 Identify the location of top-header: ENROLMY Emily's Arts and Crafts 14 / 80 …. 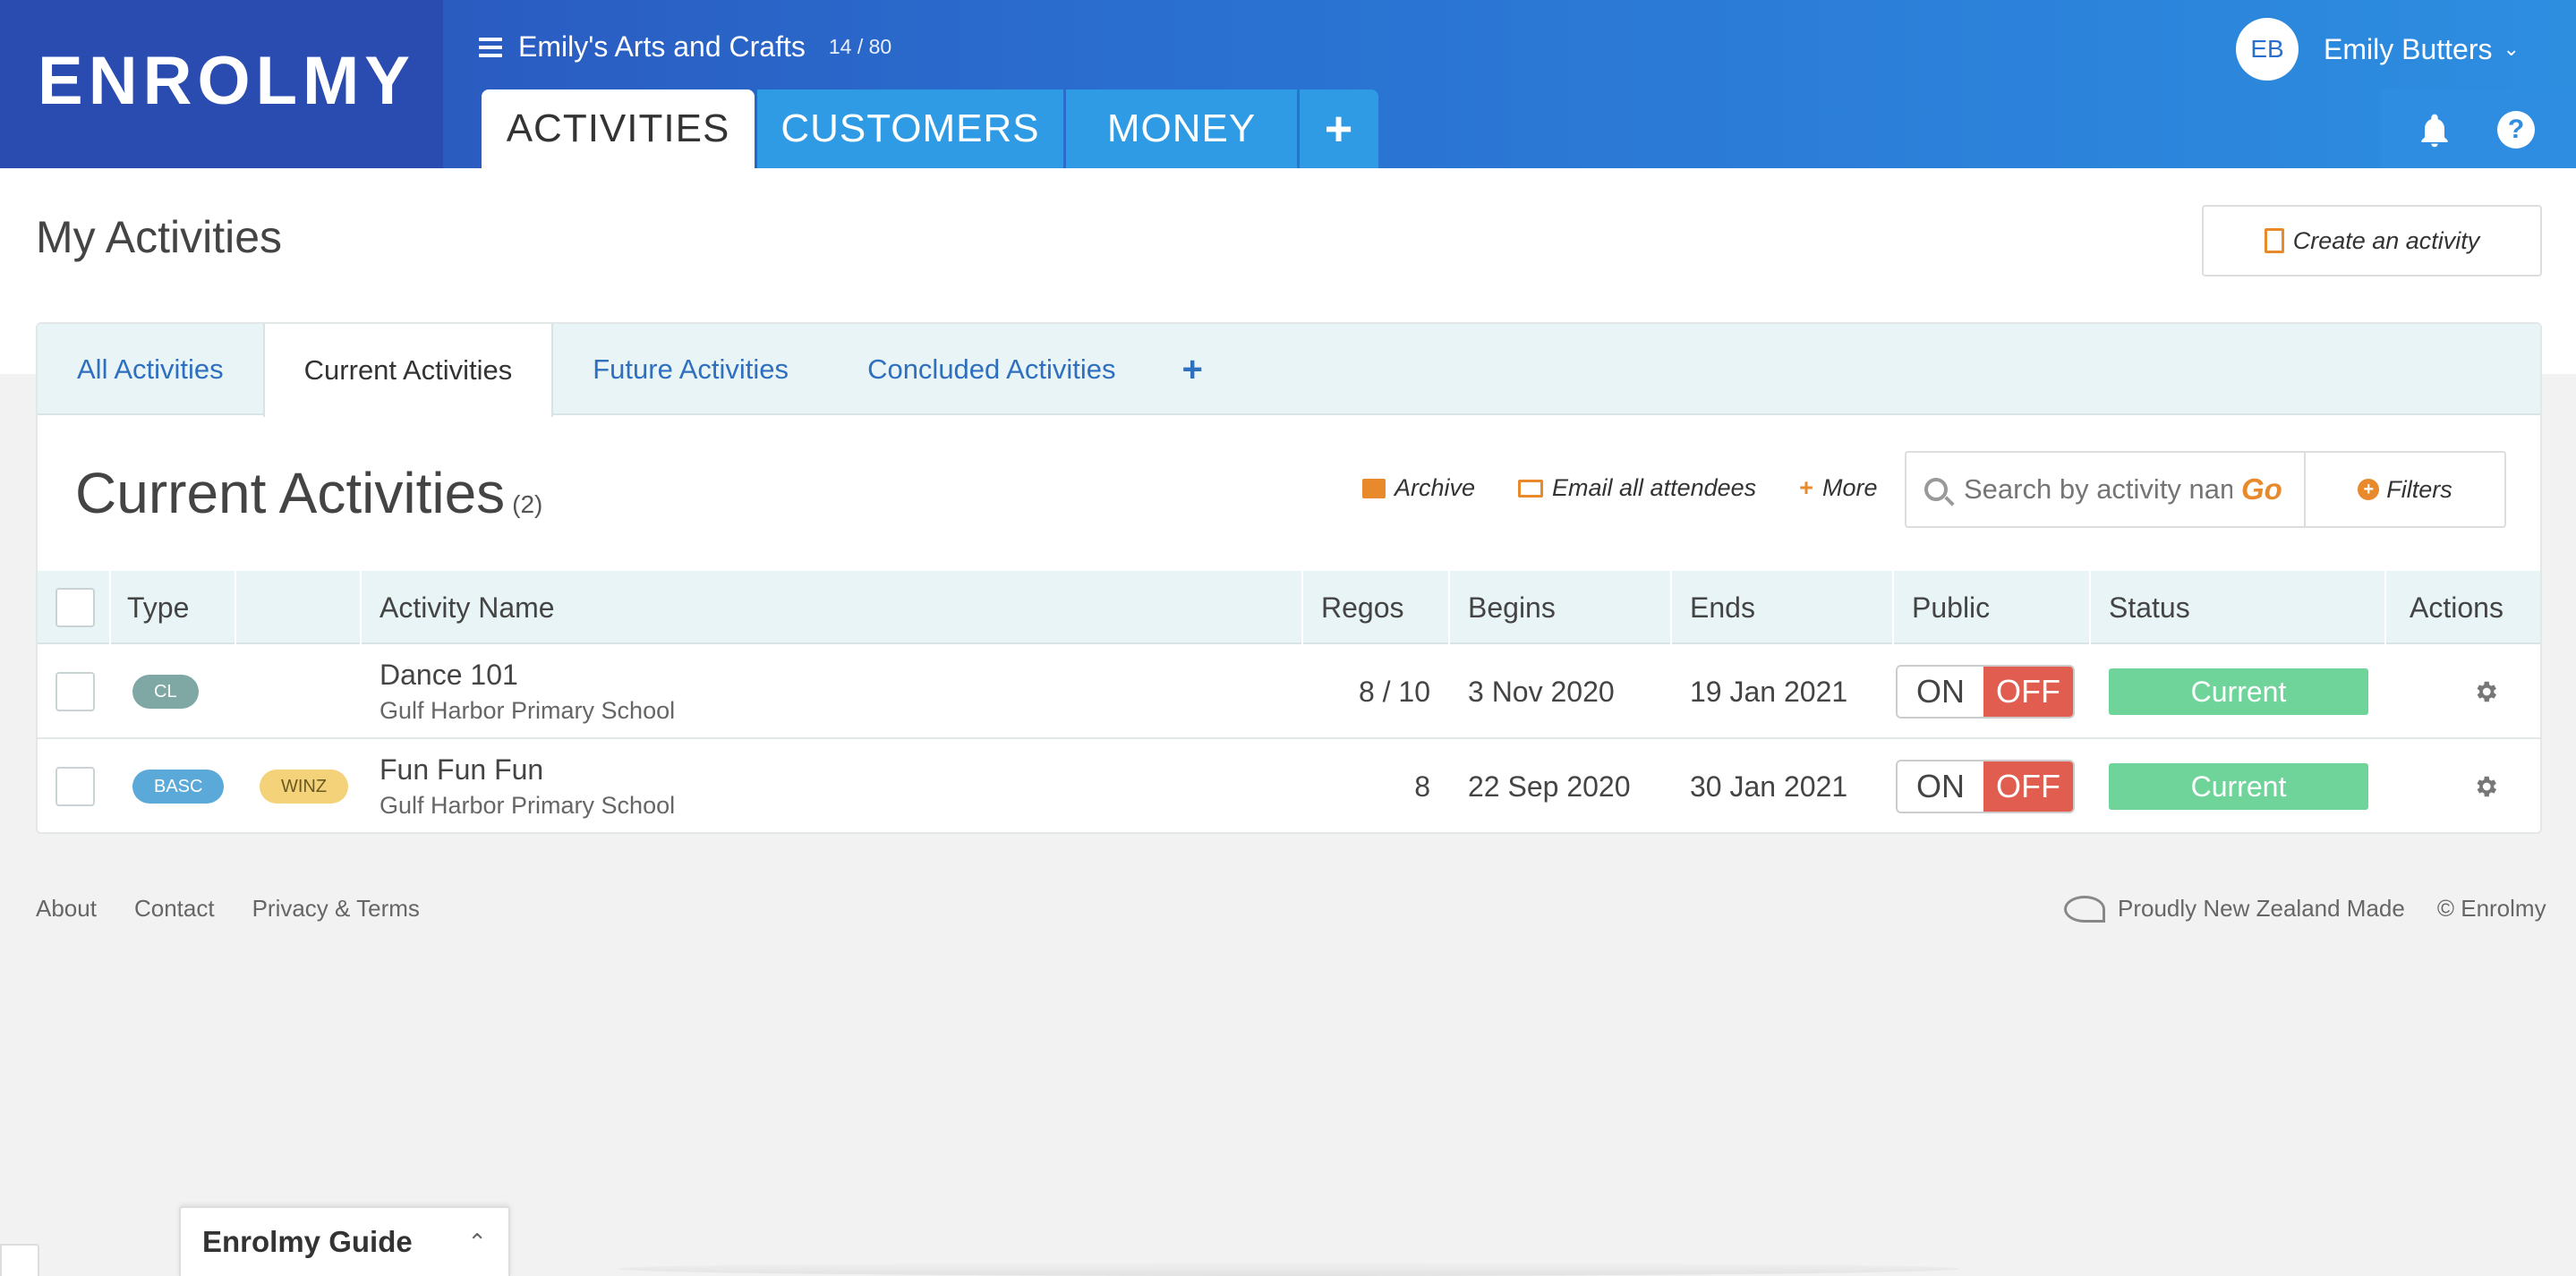
(1288, 84).